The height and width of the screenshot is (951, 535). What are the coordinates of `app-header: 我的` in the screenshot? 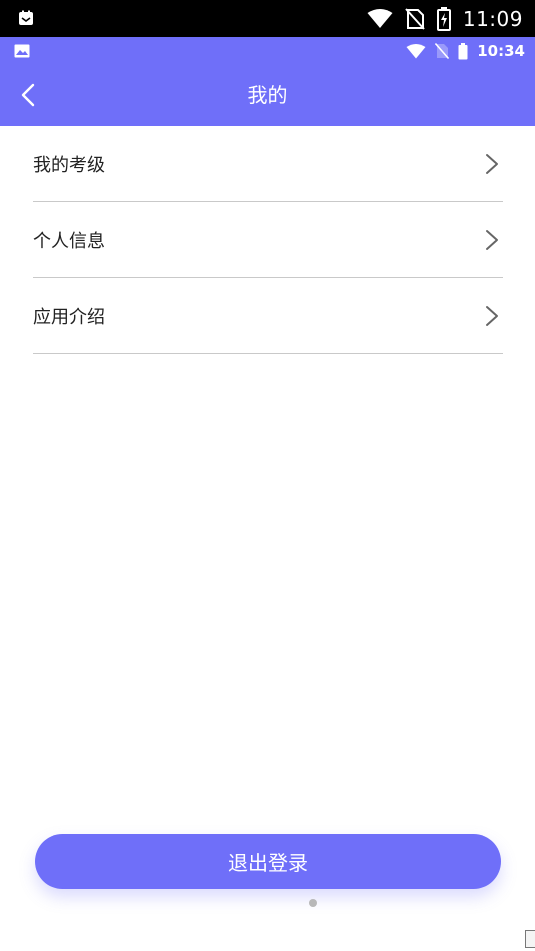 It's located at (267, 95).